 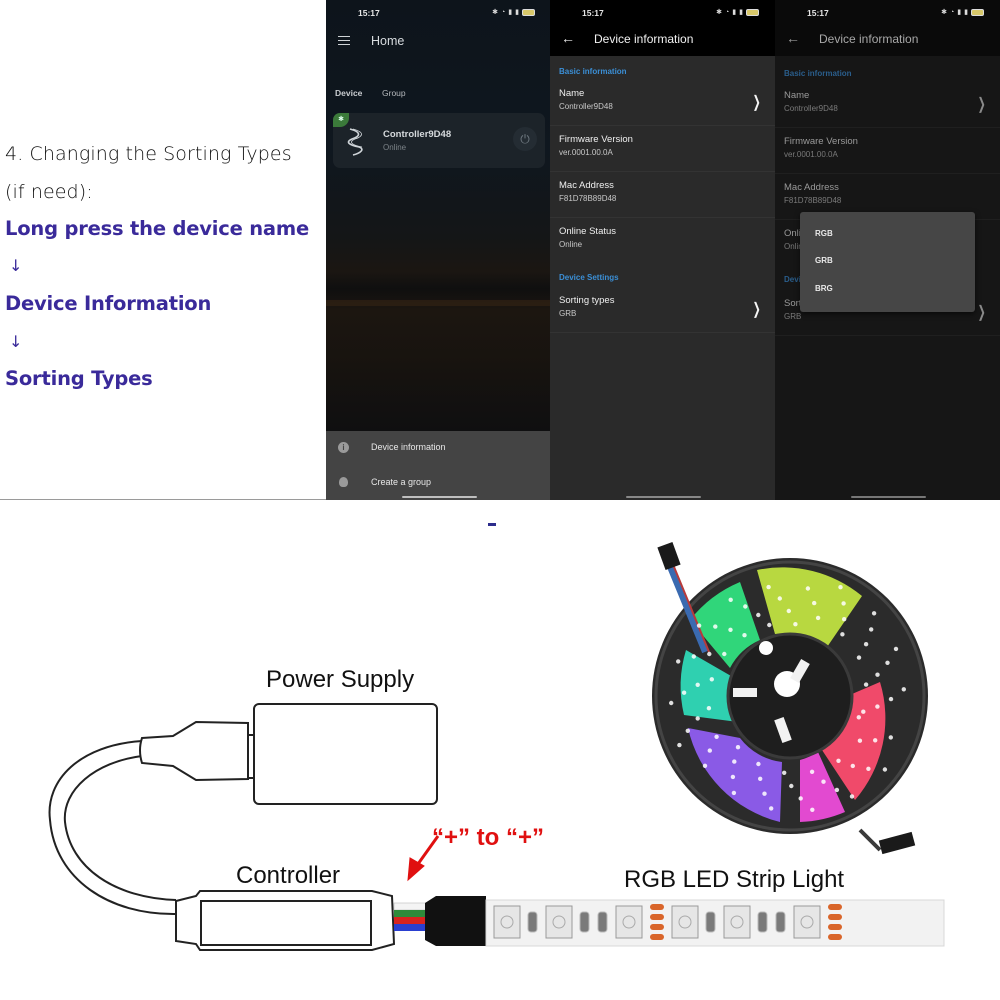 I want to click on bulb-icon, so click(x=343, y=482).